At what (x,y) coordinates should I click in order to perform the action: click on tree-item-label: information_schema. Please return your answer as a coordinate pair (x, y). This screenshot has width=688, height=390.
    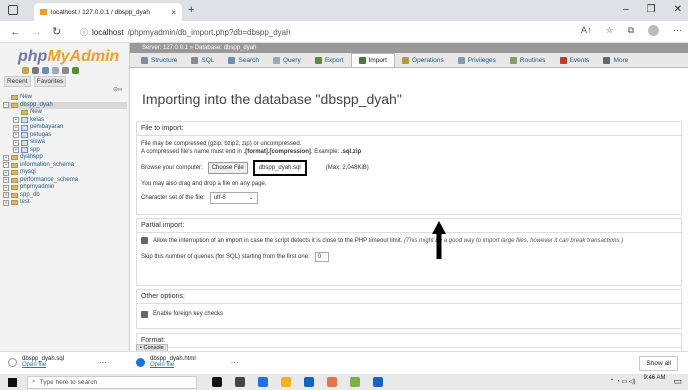
    Looking at the image, I should click on (47, 164).